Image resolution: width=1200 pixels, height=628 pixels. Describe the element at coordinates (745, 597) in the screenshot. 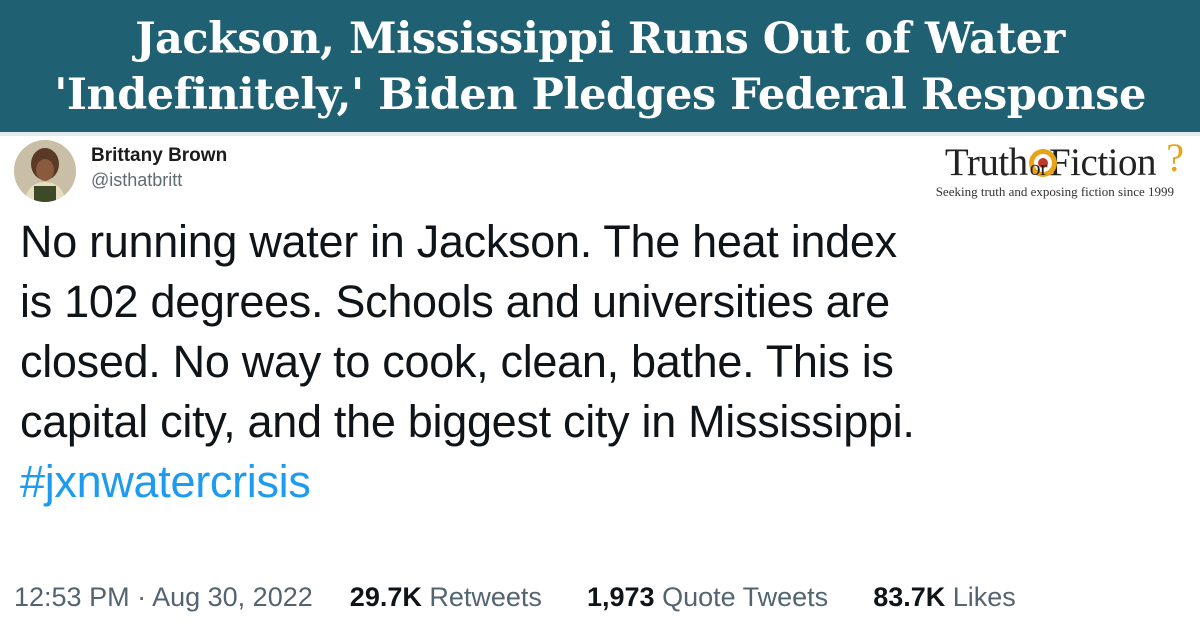

I see `quote-tweets-label: Quote Tweets` at that location.